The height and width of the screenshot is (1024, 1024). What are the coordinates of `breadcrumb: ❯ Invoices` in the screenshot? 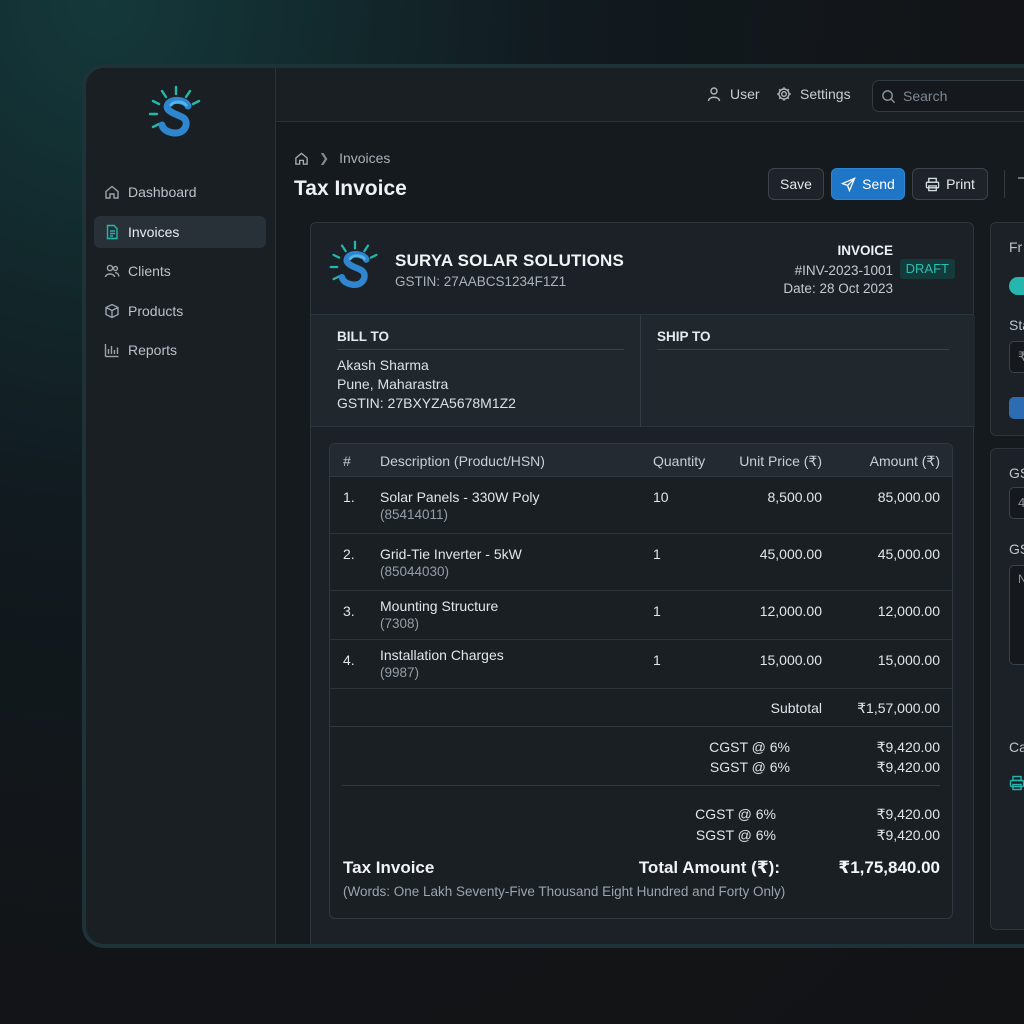 It's located at (342, 158).